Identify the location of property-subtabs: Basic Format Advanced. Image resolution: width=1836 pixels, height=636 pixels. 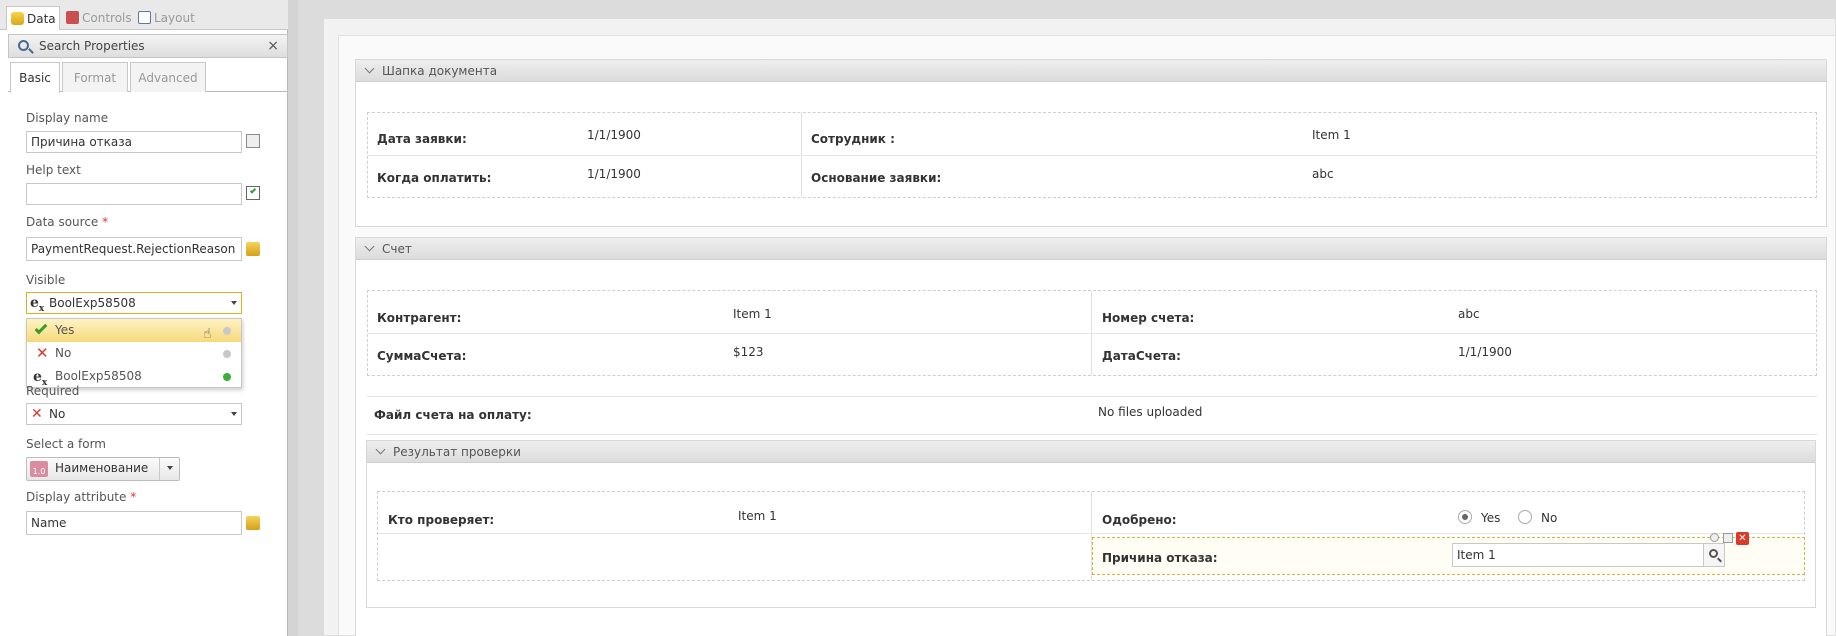
(148, 77).